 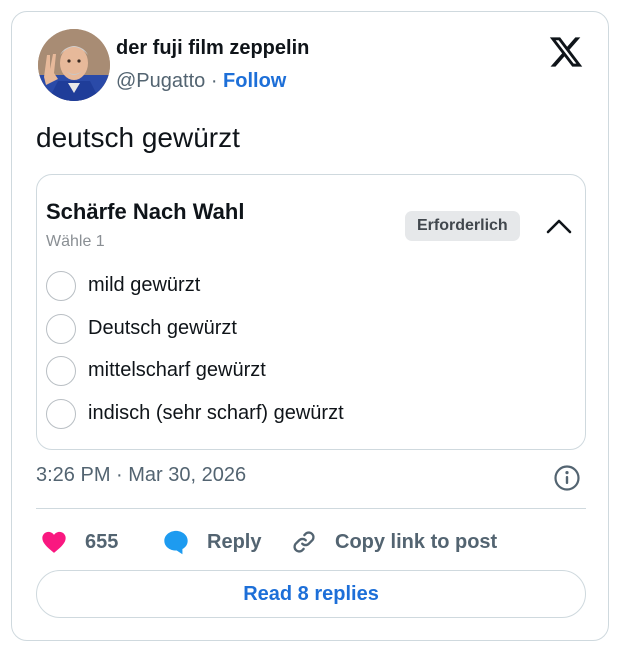 What do you see at coordinates (138, 137) in the screenshot?
I see `tweet-text: deutsch gewürzt` at bounding box center [138, 137].